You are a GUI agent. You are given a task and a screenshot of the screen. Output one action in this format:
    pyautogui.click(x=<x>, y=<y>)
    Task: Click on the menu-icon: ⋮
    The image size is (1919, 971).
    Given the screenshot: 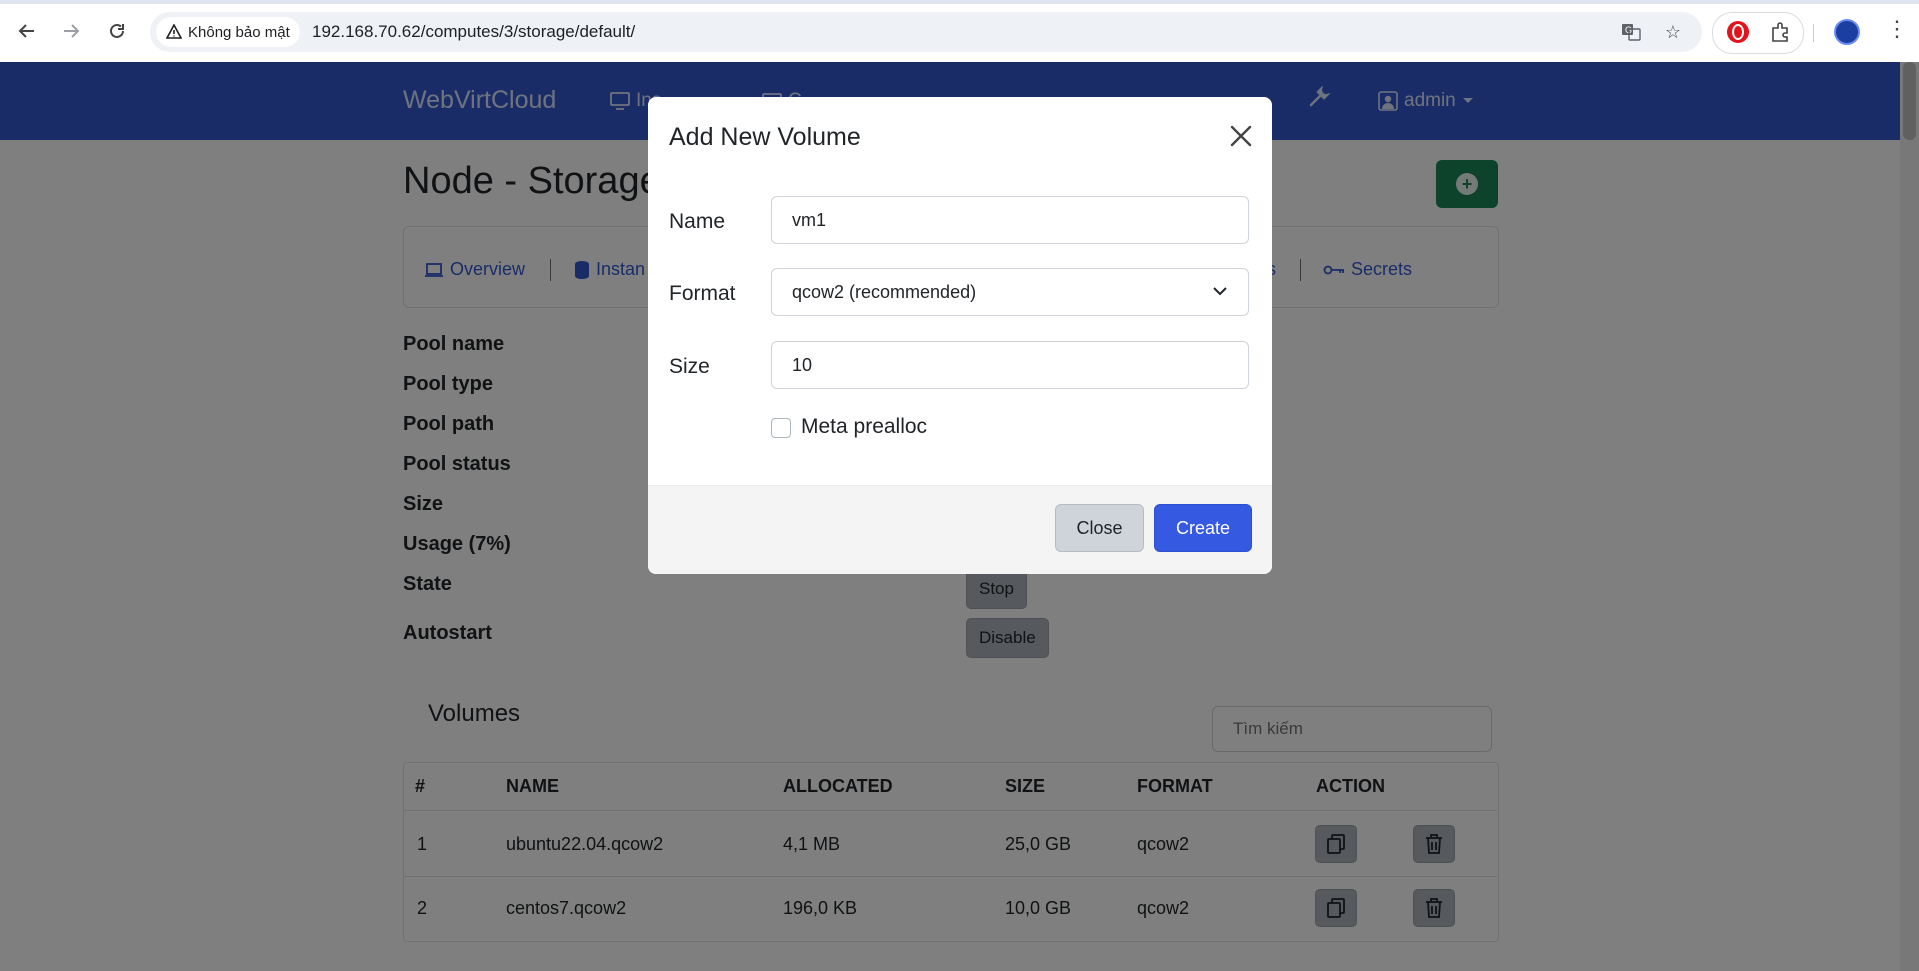 What is the action you would take?
    pyautogui.click(x=1897, y=29)
    